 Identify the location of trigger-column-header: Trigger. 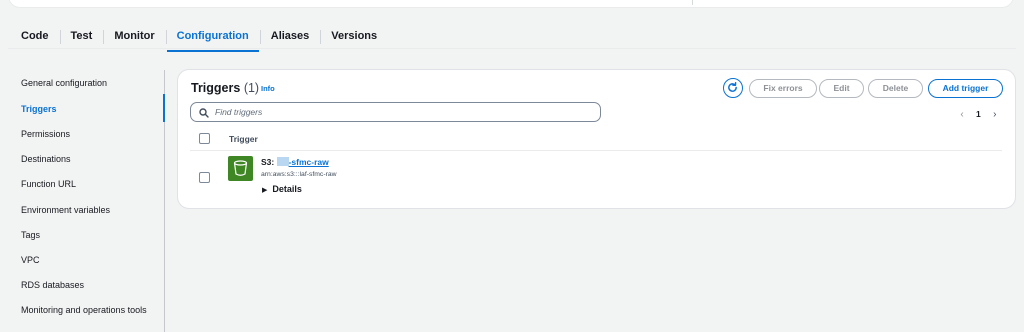
(243, 139).